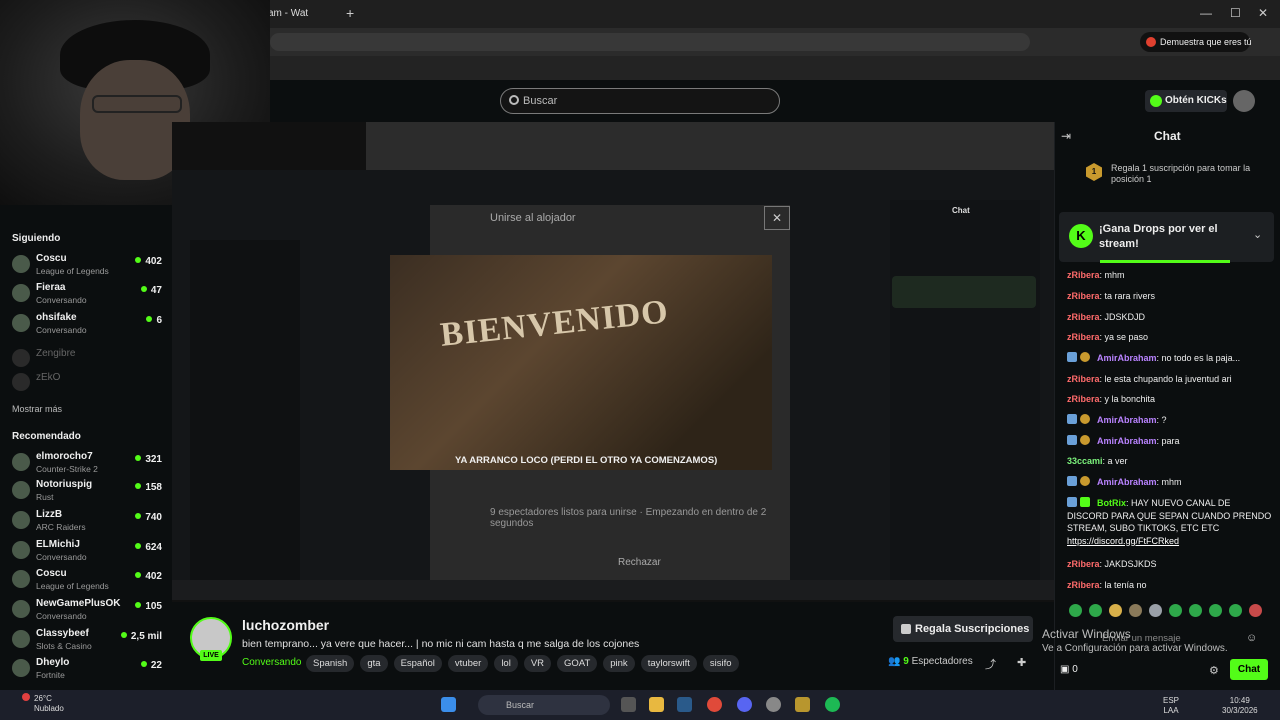 This screenshot has width=1280, height=720. Describe the element at coordinates (1235, 13) in the screenshot. I see `maximize-button: ☐` at that location.